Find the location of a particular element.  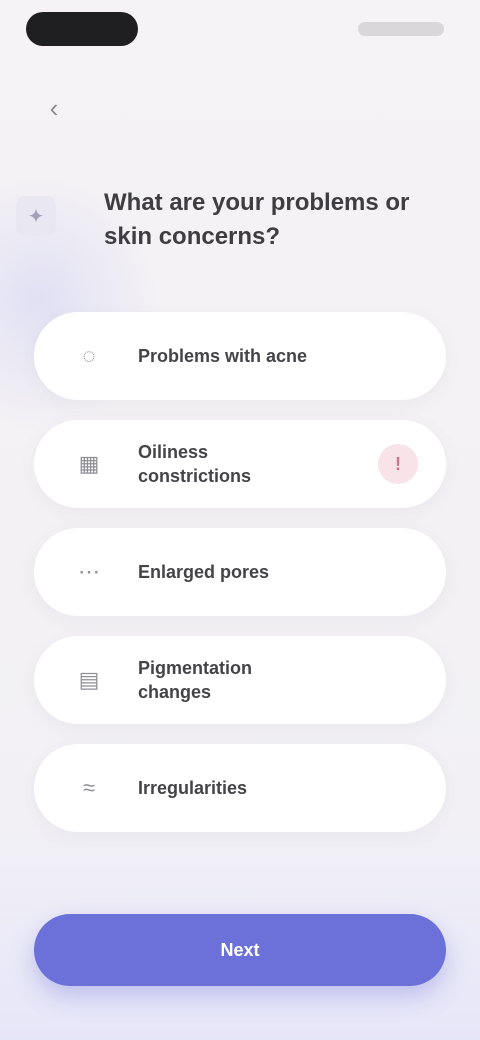

option-label: Oiliness constrictions is located at coordinates (195, 464).